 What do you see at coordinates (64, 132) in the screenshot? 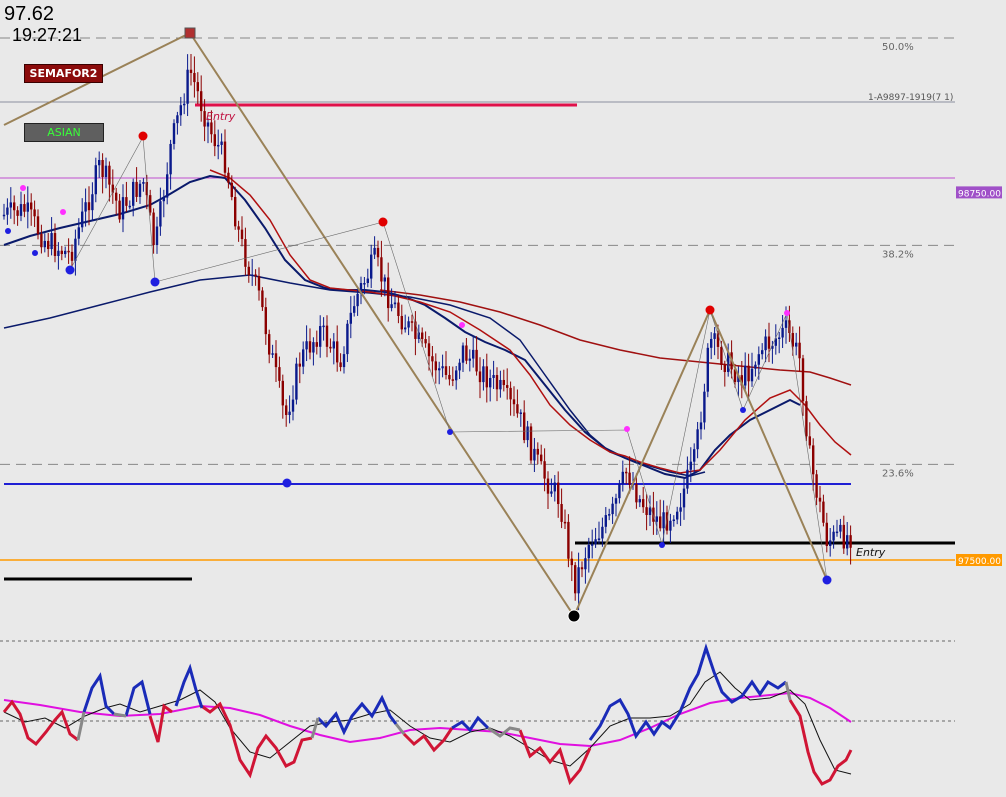
I see `asian-session-button: ASIAN` at bounding box center [64, 132].